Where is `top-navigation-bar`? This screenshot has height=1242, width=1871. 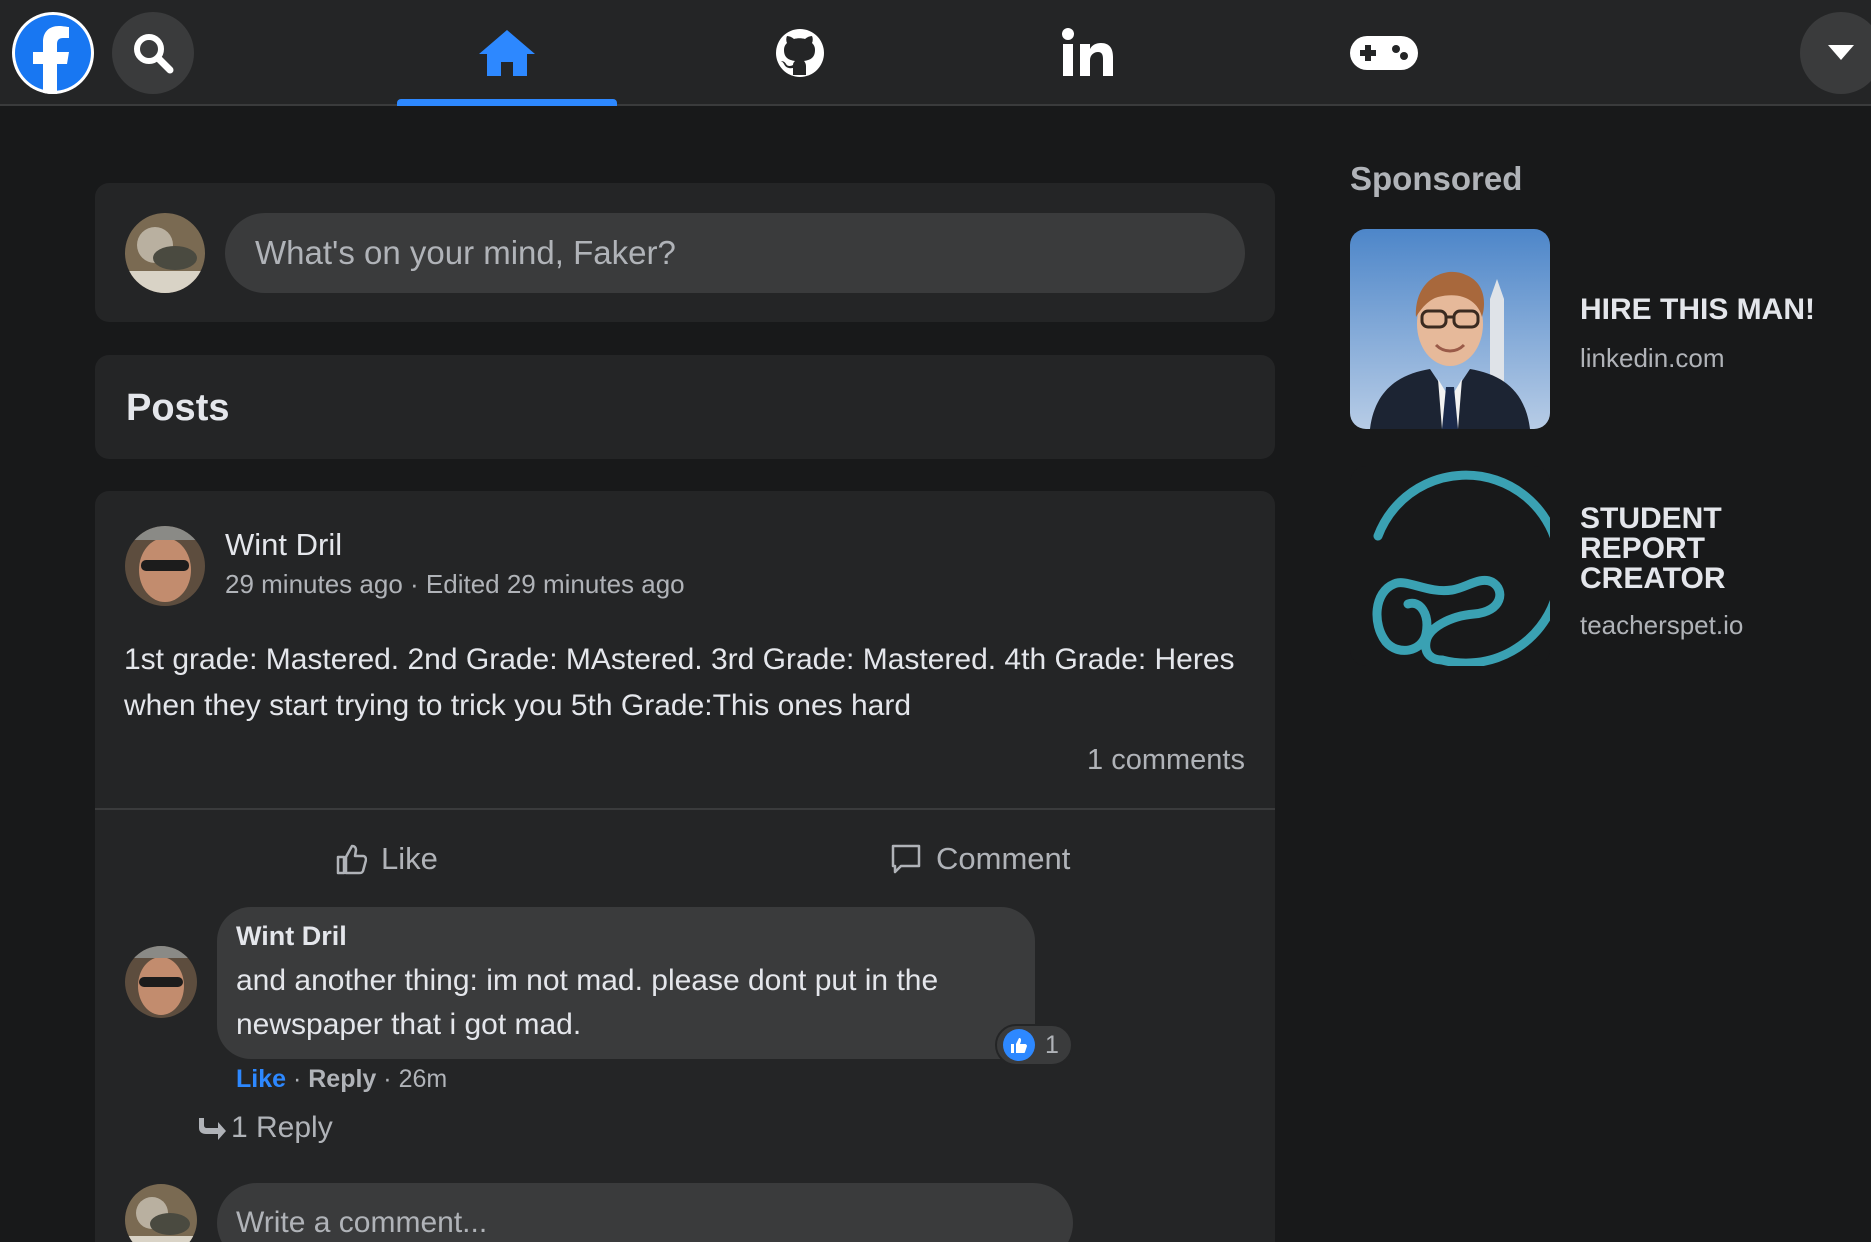 top-navigation-bar is located at coordinates (935, 53).